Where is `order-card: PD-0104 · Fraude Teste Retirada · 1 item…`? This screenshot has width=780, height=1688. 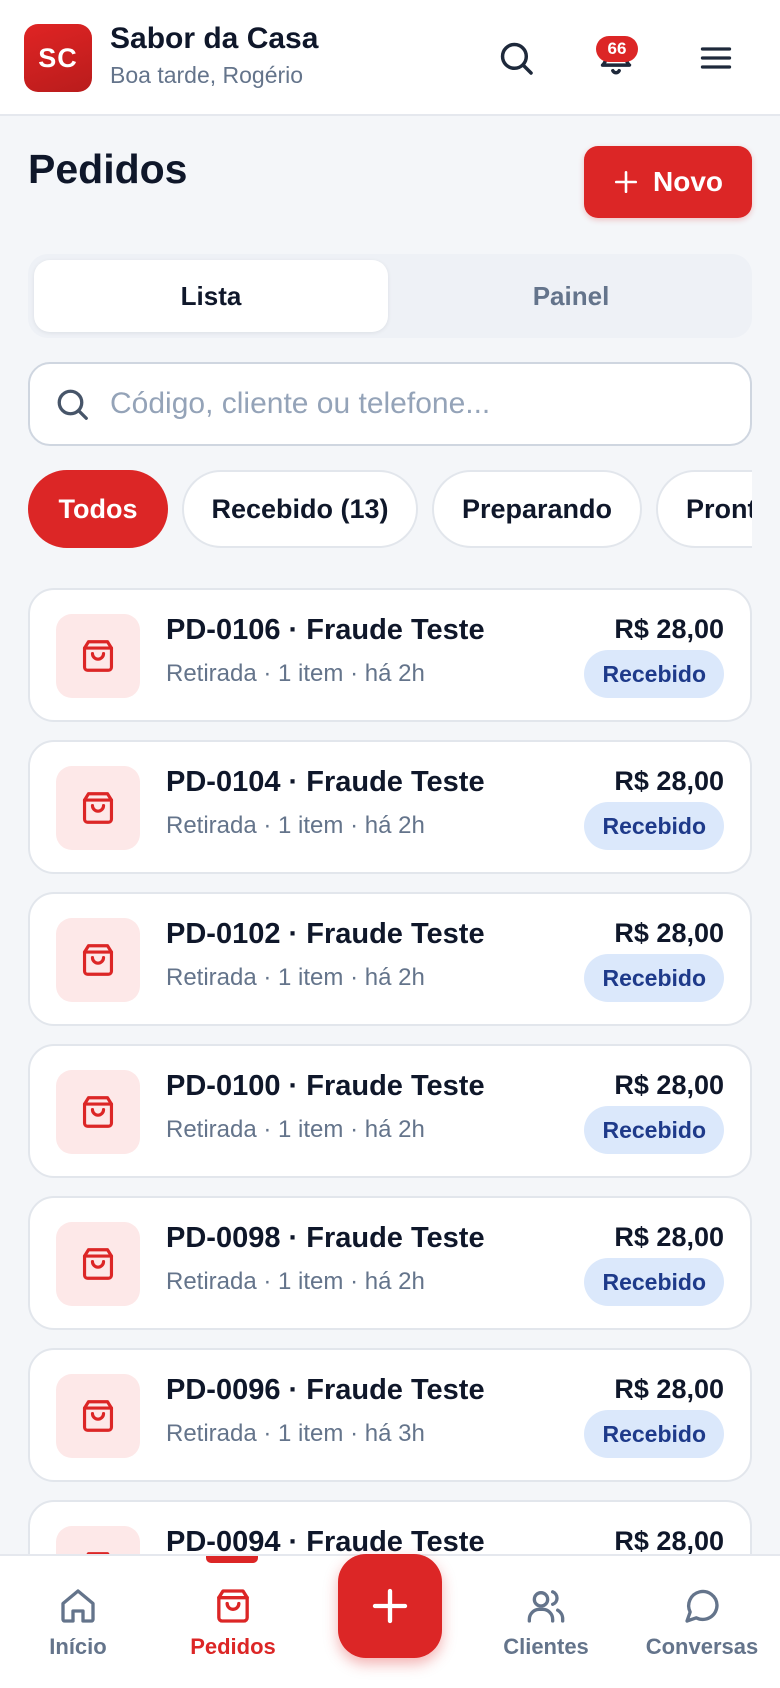 order-card: PD-0104 · Fraude Teste Retirada · 1 item… is located at coordinates (390, 807).